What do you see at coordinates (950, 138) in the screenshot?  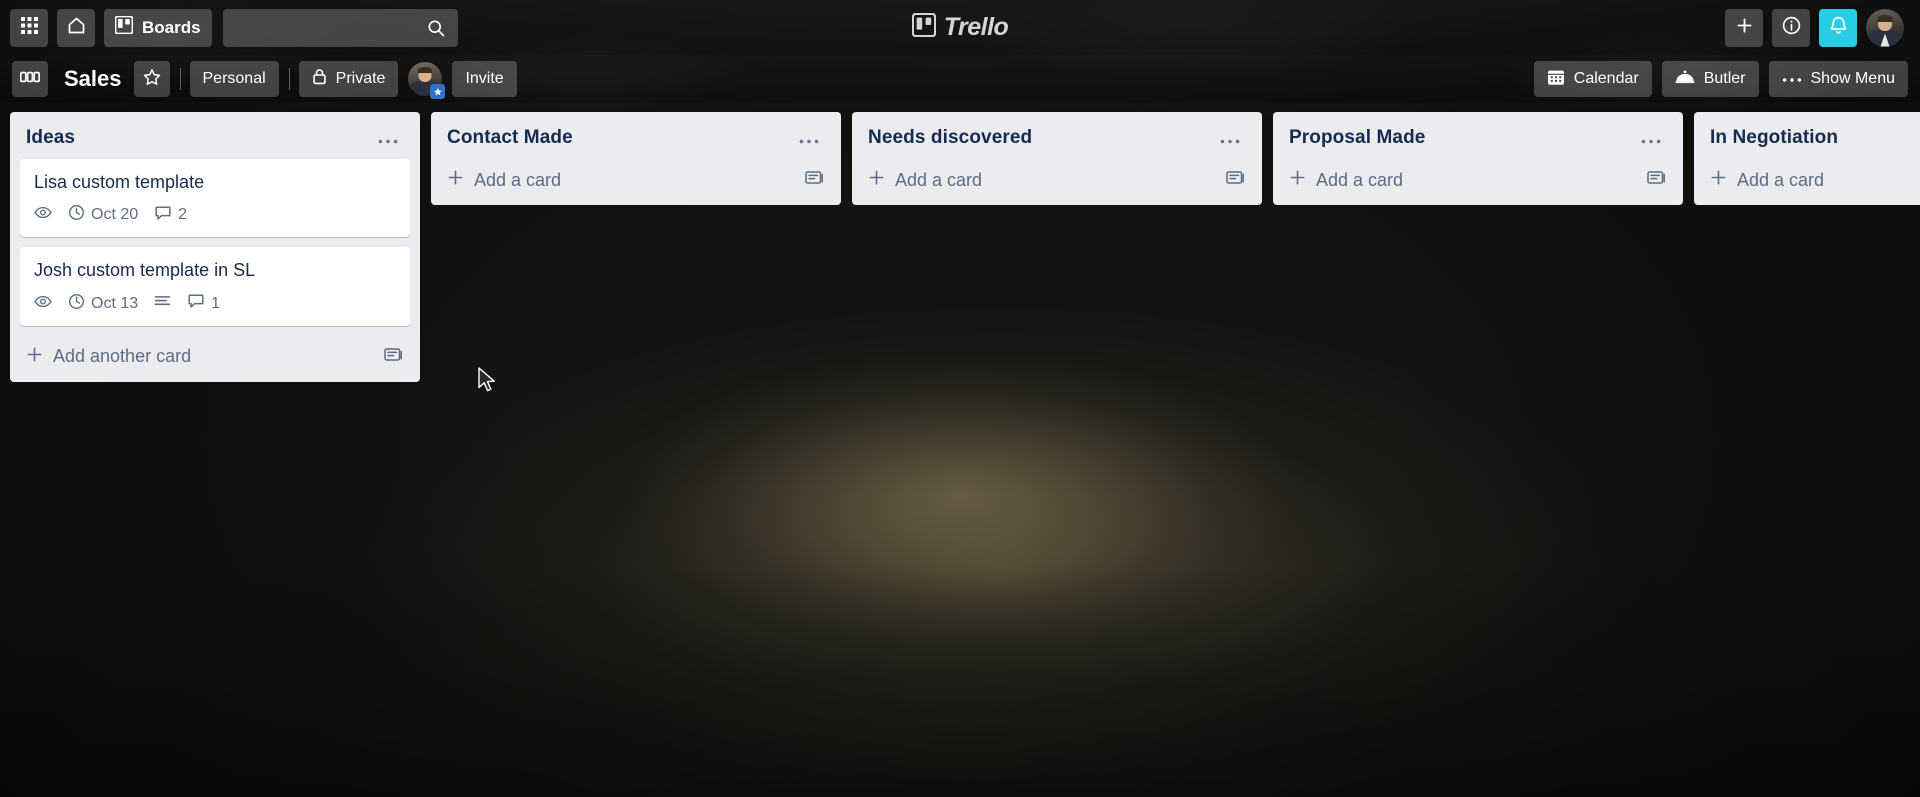 I see `list-title: Needs discovered` at bounding box center [950, 138].